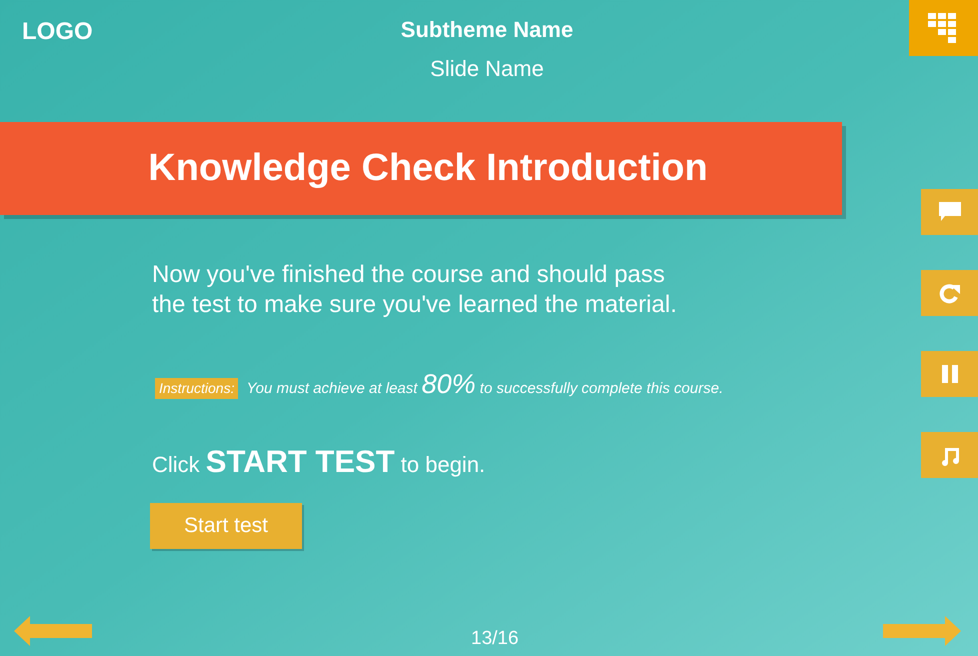 The image size is (978, 656). I want to click on refresh-icon, so click(949, 293).